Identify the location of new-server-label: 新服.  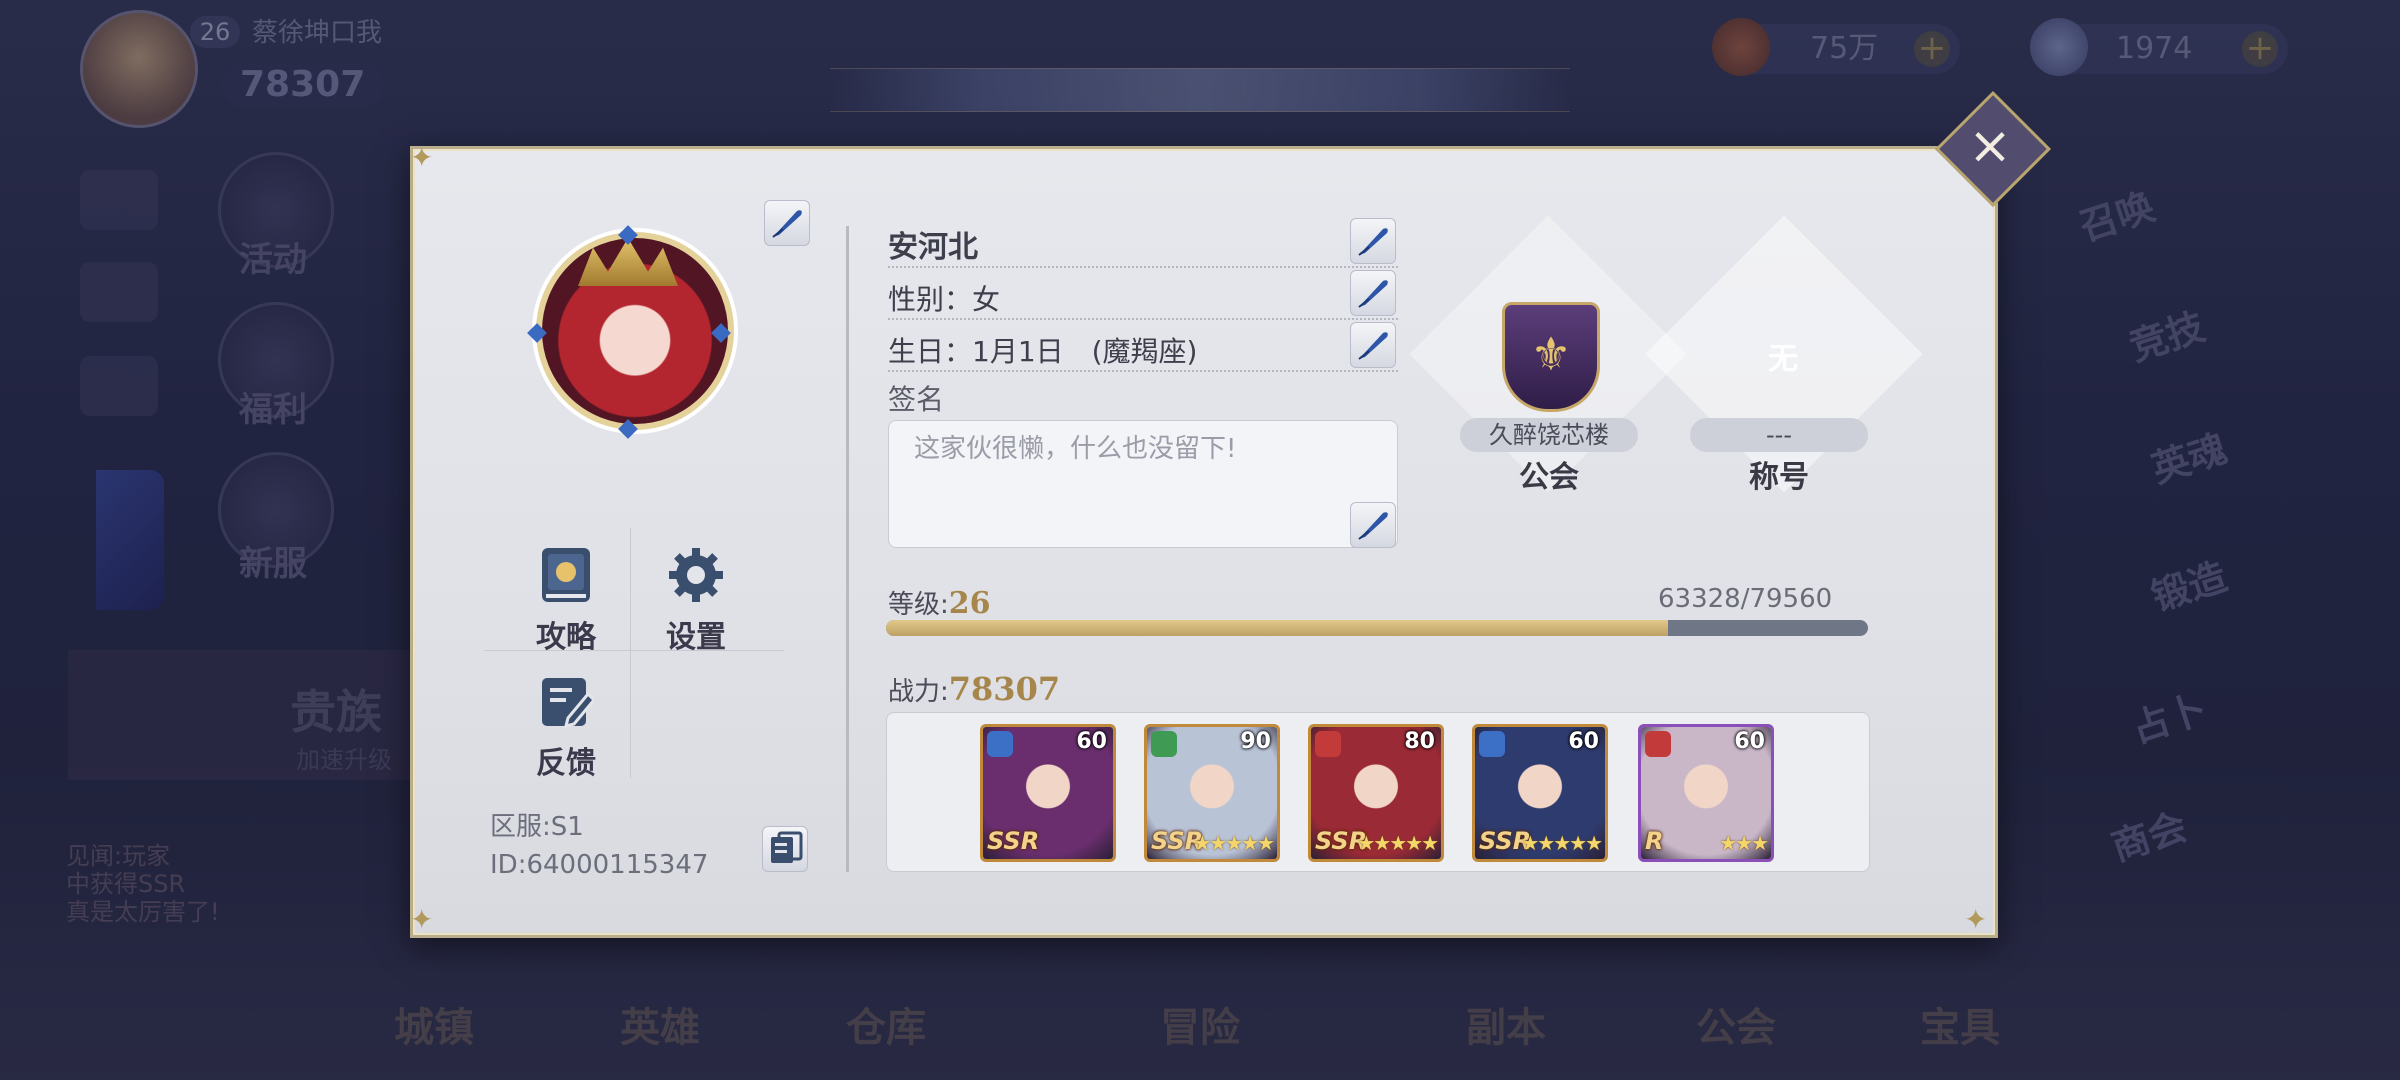
(273, 564).